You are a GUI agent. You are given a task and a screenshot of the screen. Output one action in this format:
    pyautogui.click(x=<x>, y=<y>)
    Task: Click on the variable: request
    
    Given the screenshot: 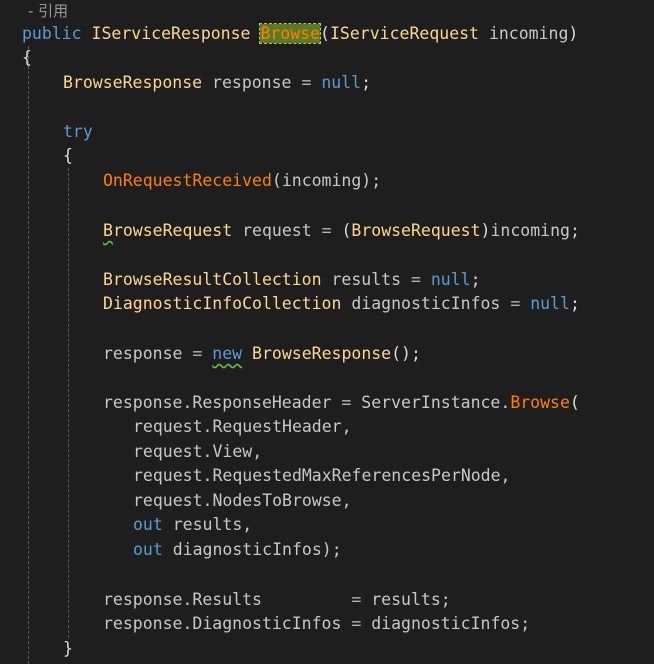 What is the action you would take?
    pyautogui.click(x=277, y=230)
    